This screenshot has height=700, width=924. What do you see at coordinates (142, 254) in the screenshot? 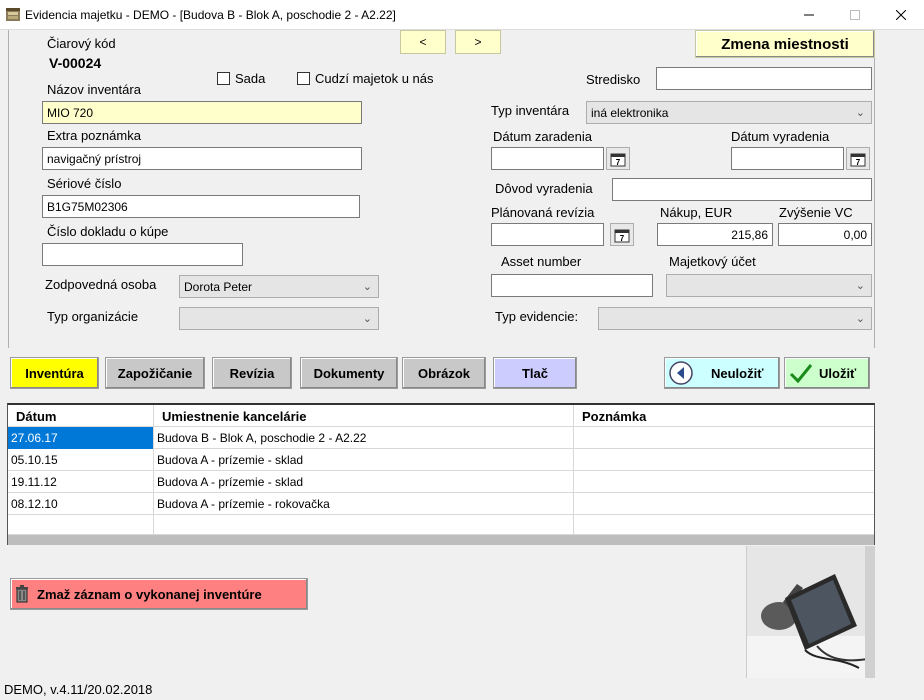
I see `doc-input` at bounding box center [142, 254].